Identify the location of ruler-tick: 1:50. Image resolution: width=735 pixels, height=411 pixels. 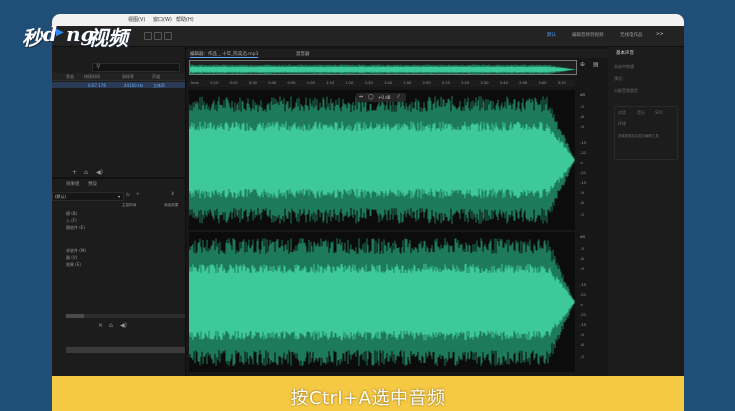
(407, 83).